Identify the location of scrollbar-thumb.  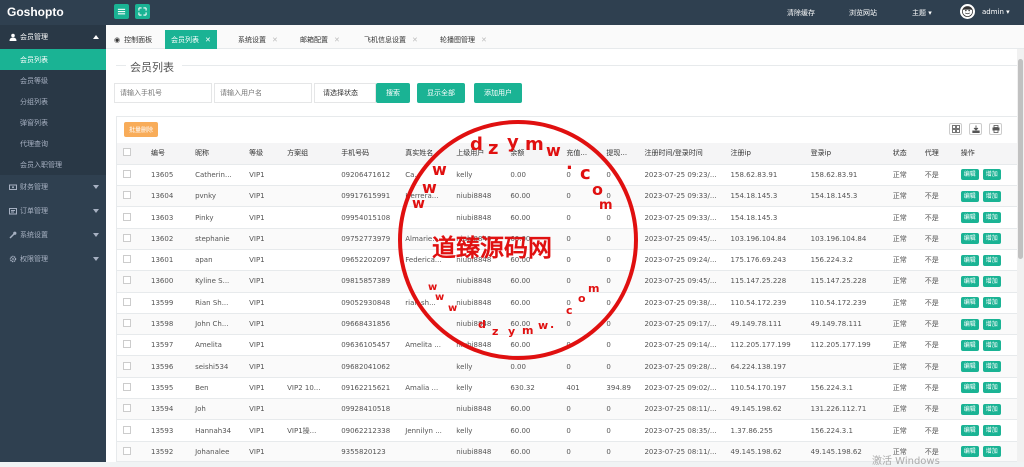
(1020, 159).